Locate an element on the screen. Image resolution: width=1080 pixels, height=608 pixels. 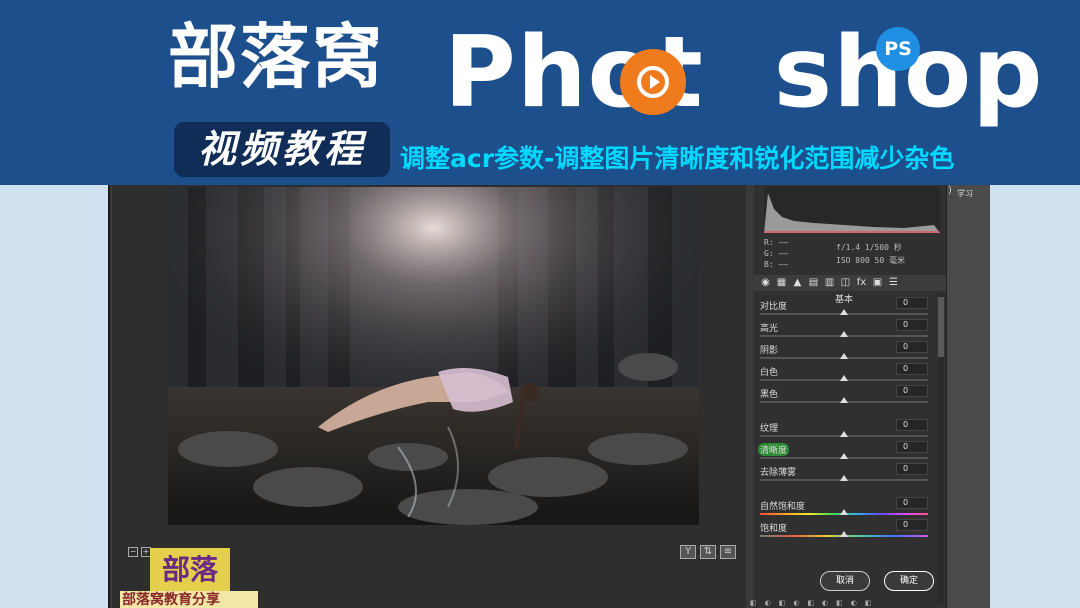
ps-badge: PS is located at coordinates (898, 49).